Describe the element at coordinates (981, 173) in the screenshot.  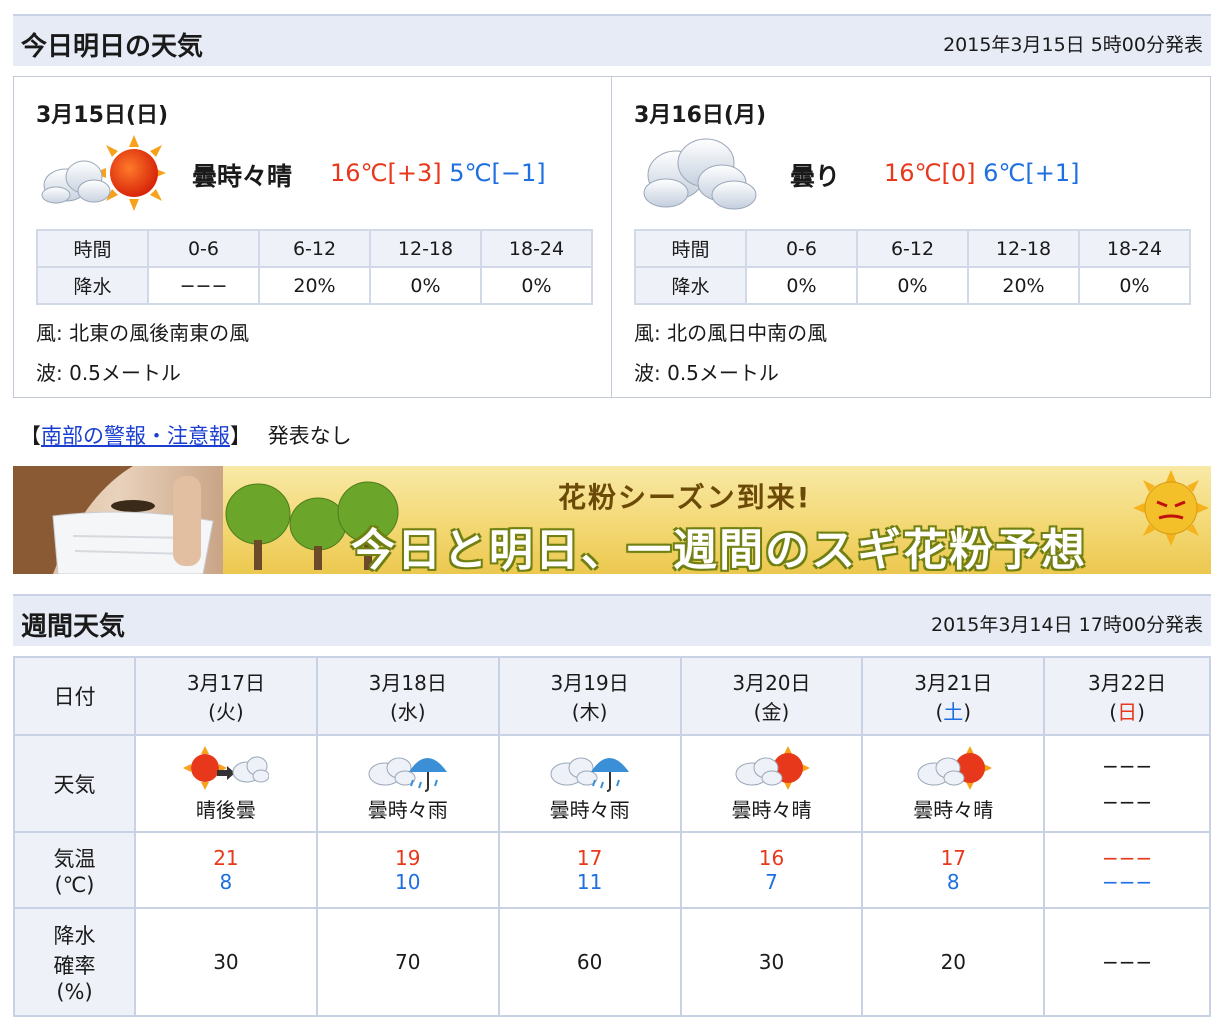
I see `temperature-range: 16℃[0] 6℃[+1]` at that location.